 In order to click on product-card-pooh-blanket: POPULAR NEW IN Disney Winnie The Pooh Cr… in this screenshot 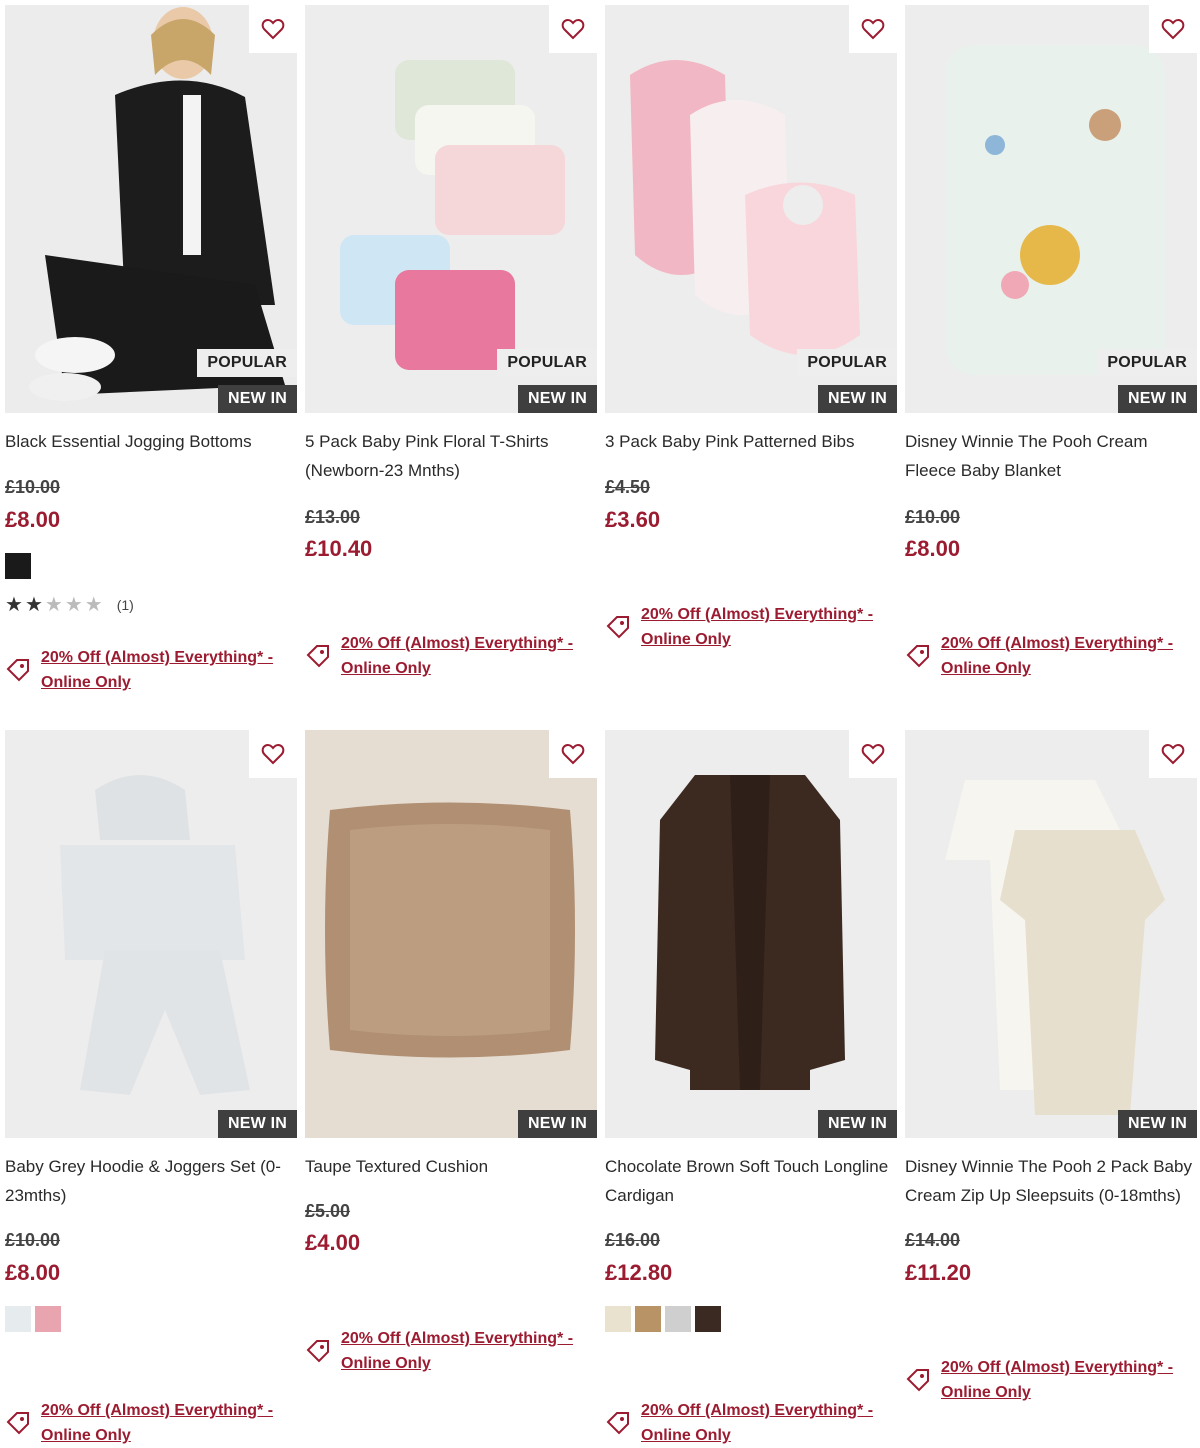, I will do `click(1051, 350)`.